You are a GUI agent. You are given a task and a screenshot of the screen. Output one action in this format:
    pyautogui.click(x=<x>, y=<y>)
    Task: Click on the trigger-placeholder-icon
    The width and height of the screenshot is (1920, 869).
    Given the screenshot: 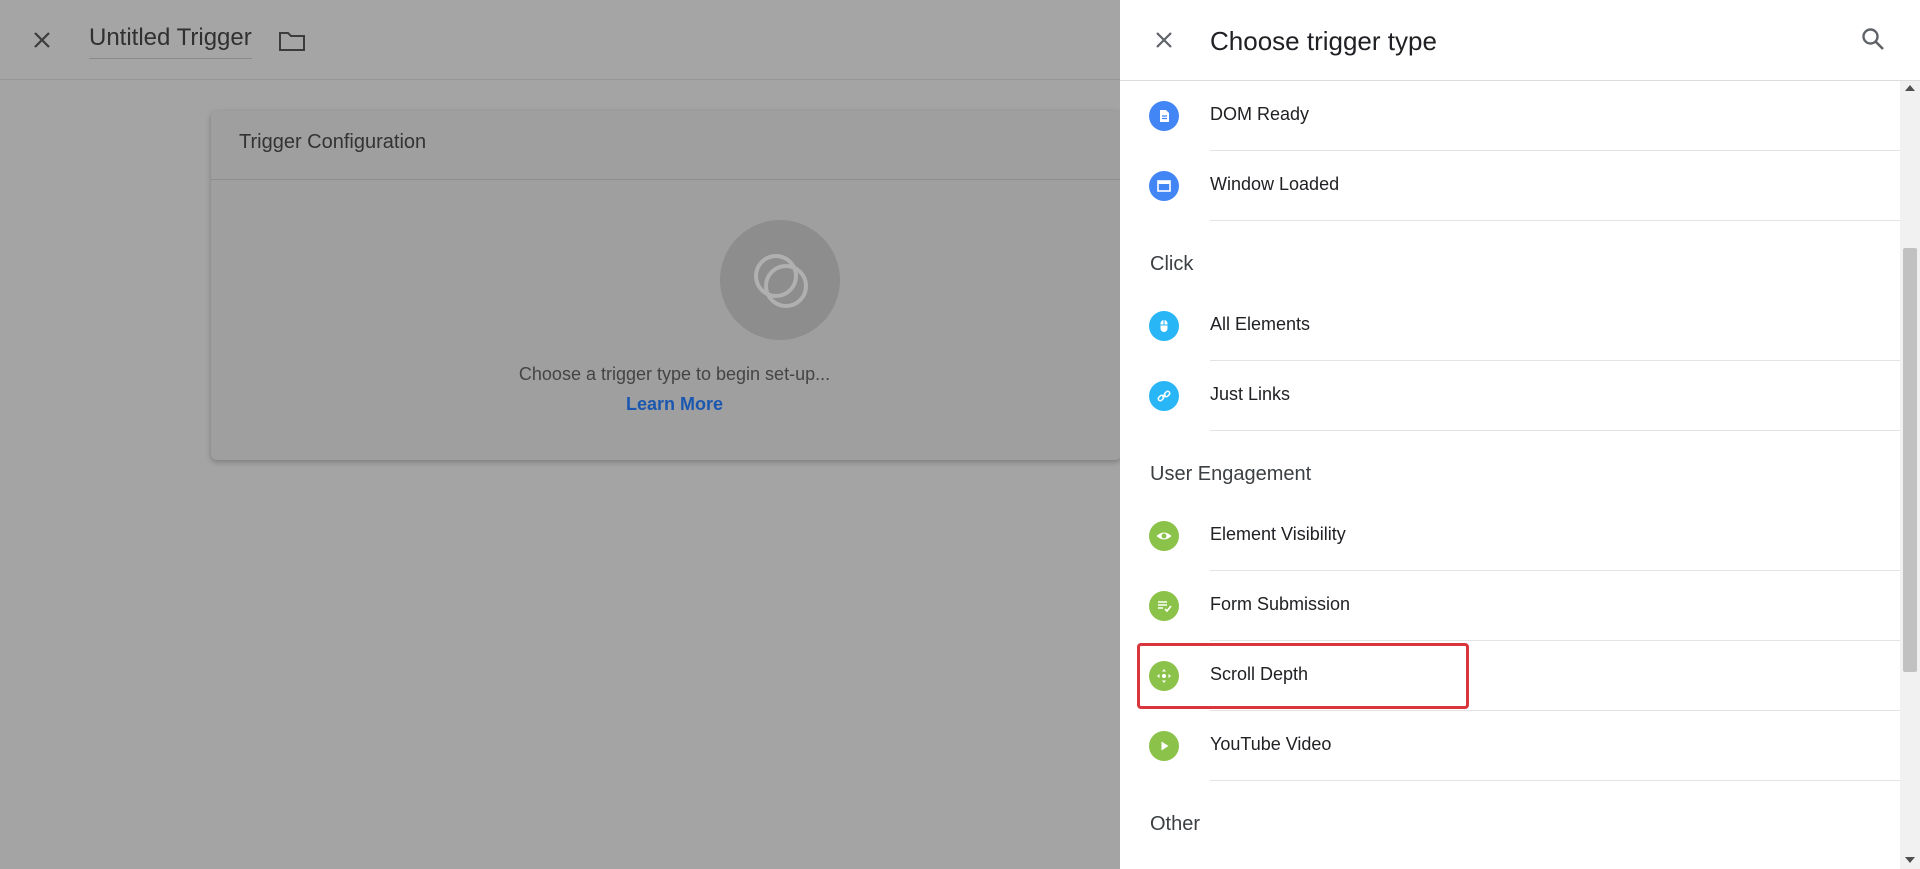 What is the action you would take?
    pyautogui.click(x=780, y=280)
    